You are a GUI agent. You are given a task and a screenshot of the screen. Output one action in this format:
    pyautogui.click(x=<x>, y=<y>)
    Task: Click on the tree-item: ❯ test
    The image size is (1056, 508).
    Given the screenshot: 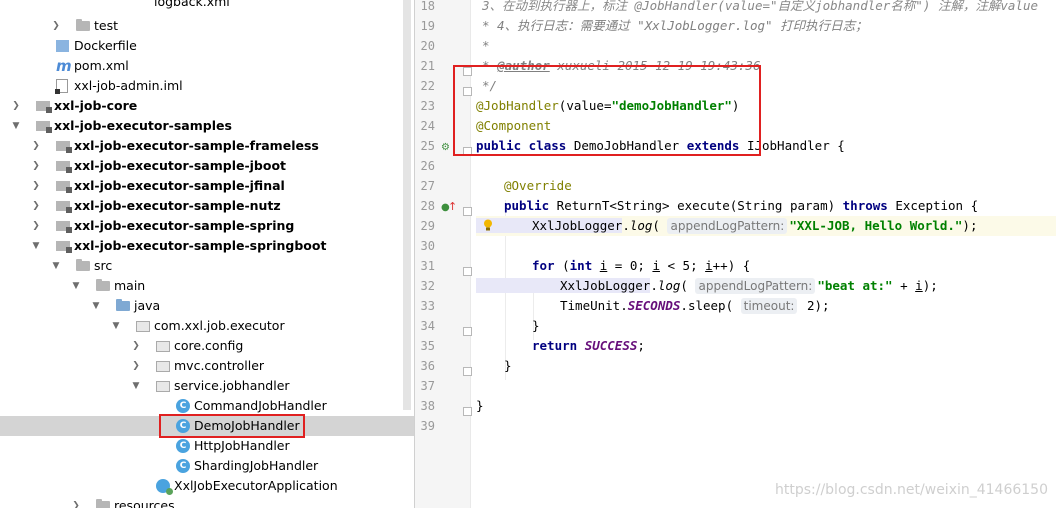 What is the action you would take?
    pyautogui.click(x=207, y=26)
    